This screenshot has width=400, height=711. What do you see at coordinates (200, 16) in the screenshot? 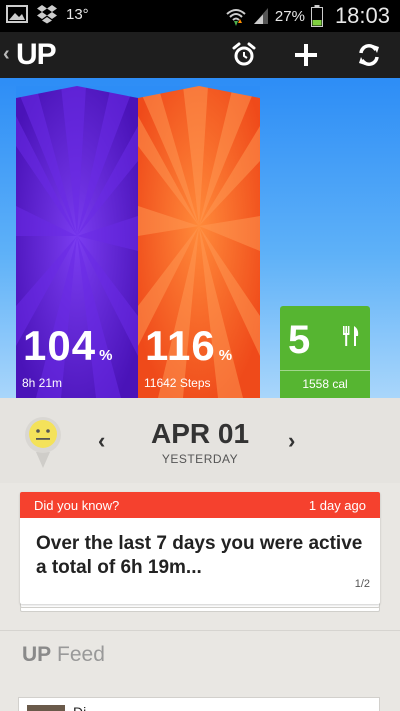
I see `status-bar: 13° 27% 18:03` at bounding box center [200, 16].